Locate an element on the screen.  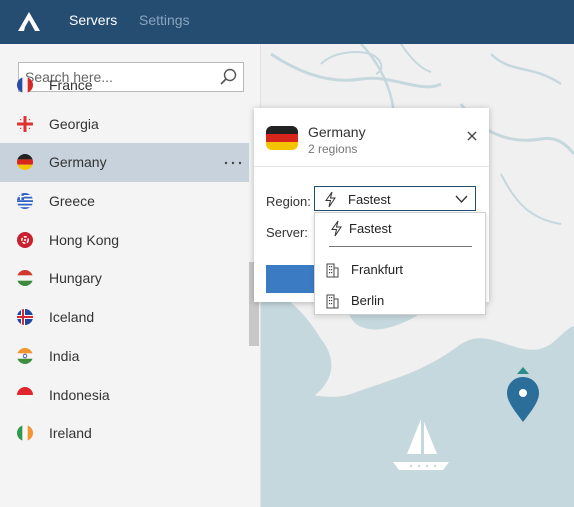
country-item-hungary: Hungary is located at coordinates (124, 278).